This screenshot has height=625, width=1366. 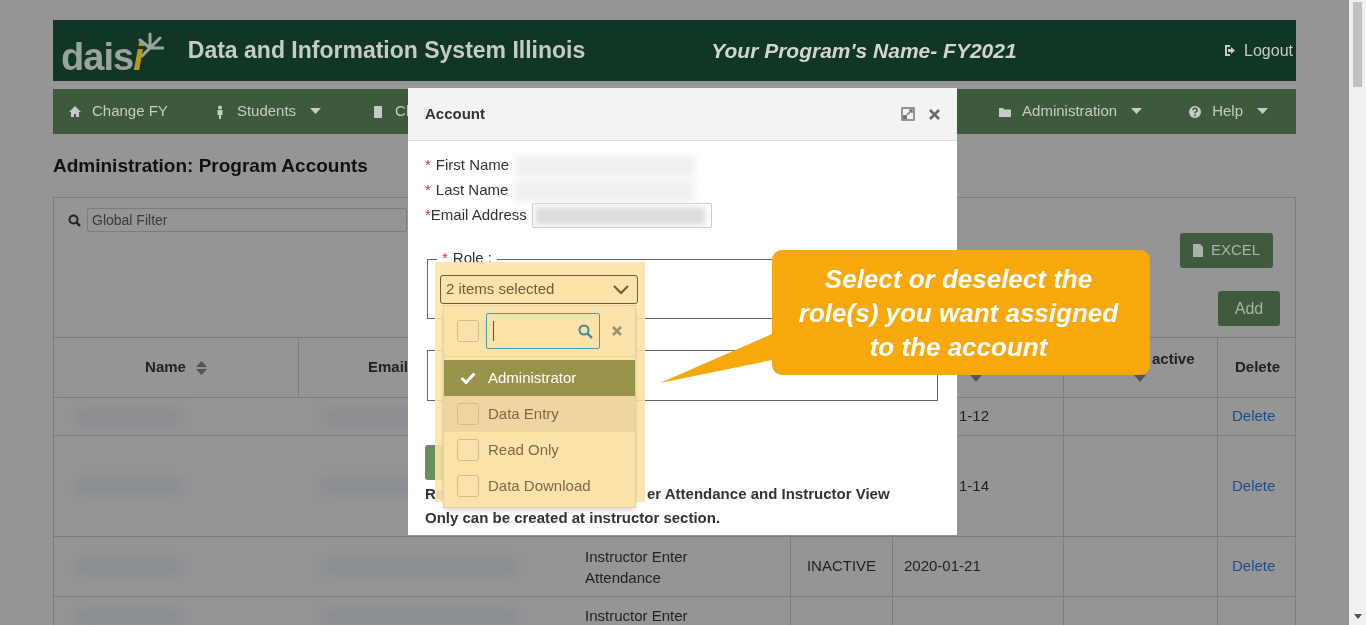 What do you see at coordinates (1195, 111) in the screenshot?
I see `help-icon` at bounding box center [1195, 111].